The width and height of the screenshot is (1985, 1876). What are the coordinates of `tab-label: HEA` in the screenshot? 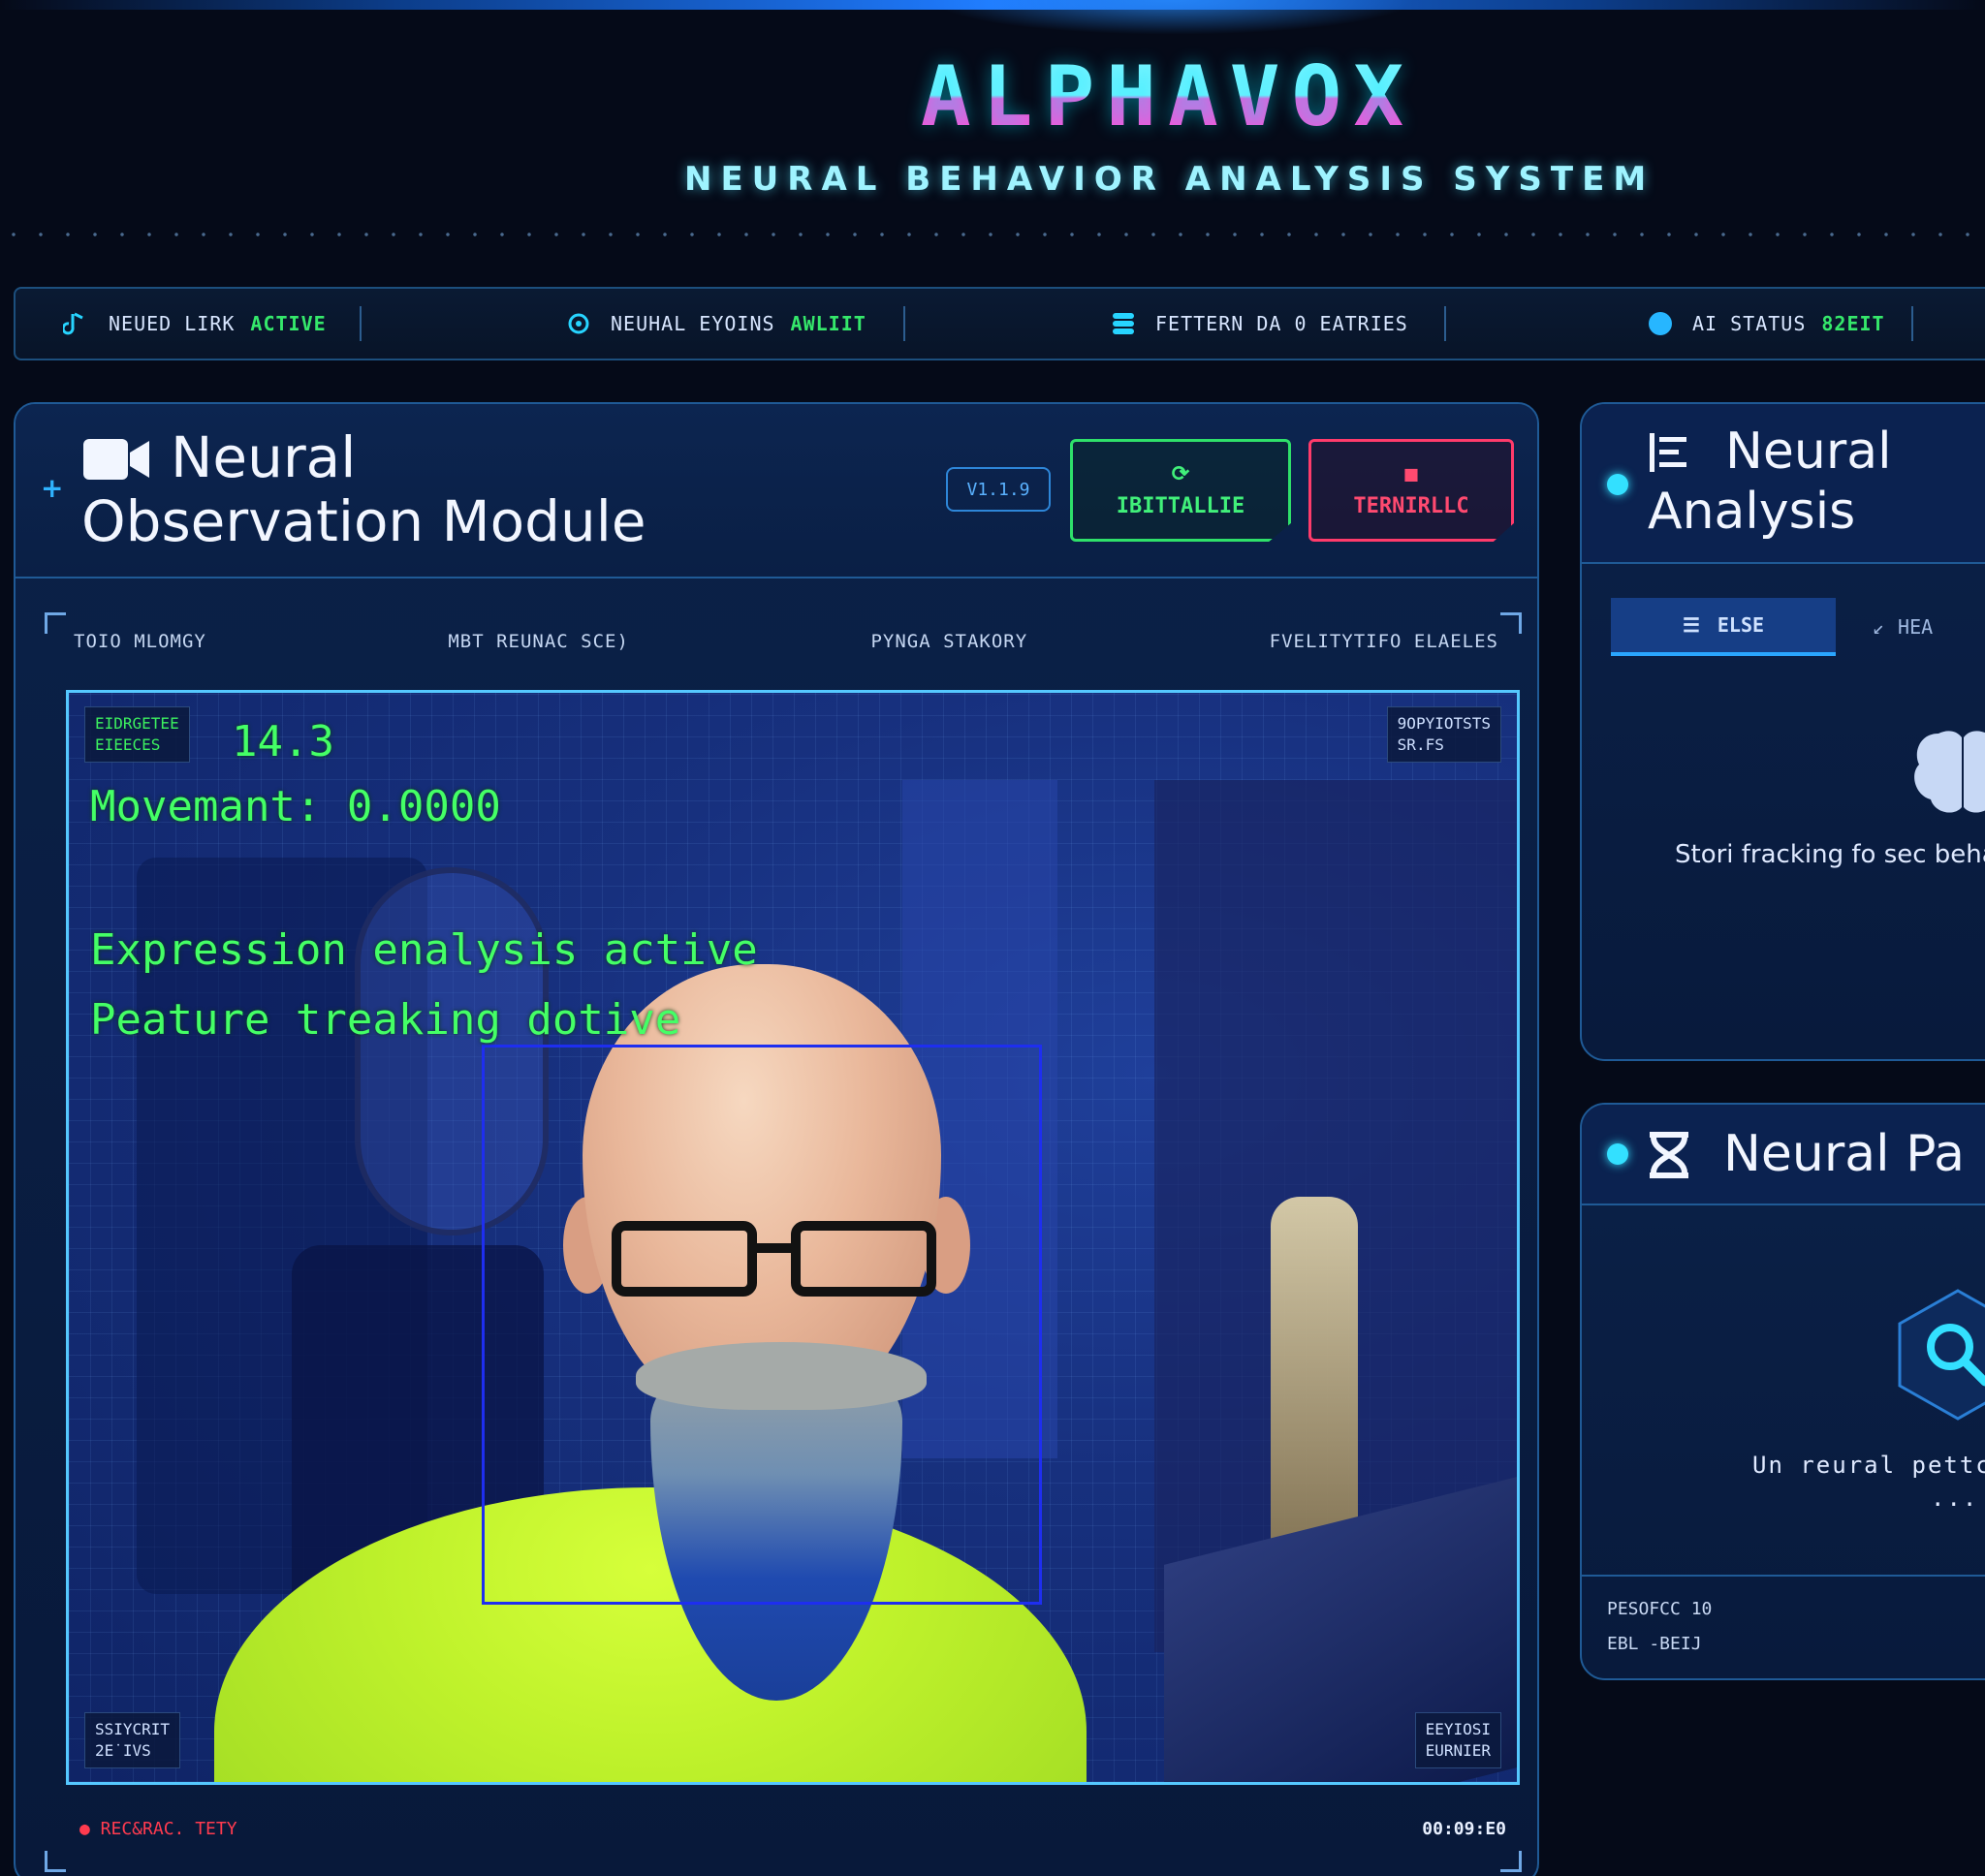 It's located at (1916, 627).